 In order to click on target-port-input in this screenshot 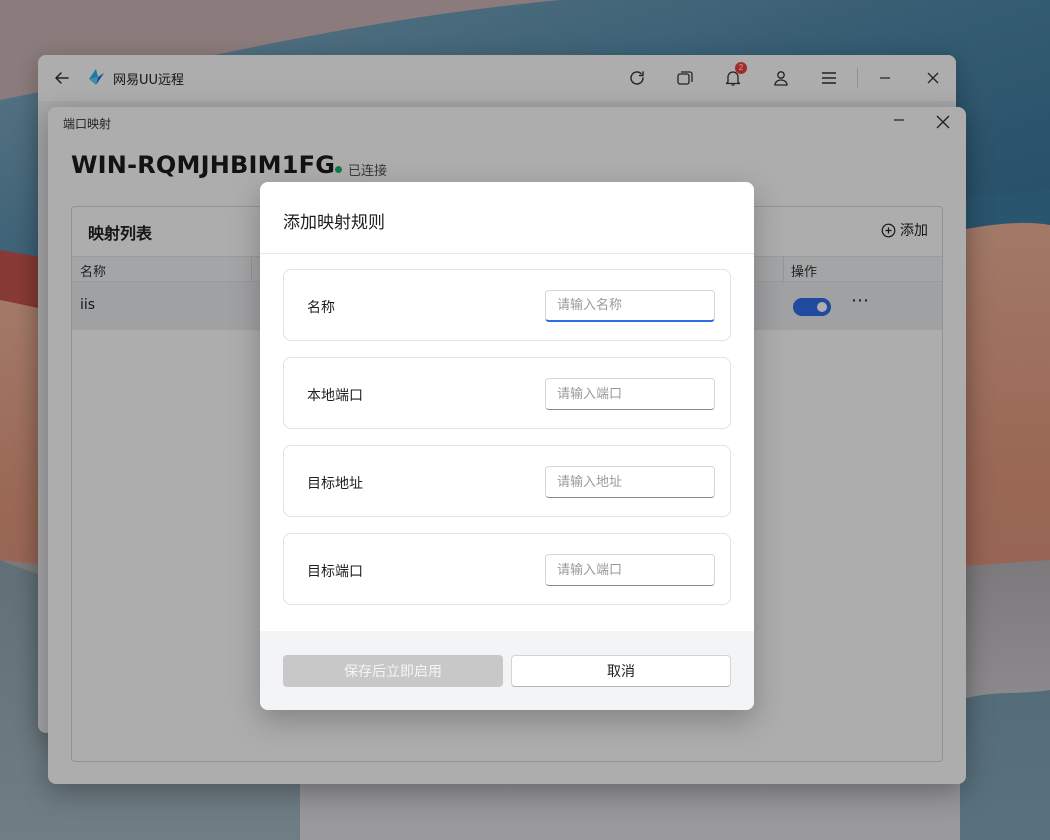, I will do `click(630, 570)`.